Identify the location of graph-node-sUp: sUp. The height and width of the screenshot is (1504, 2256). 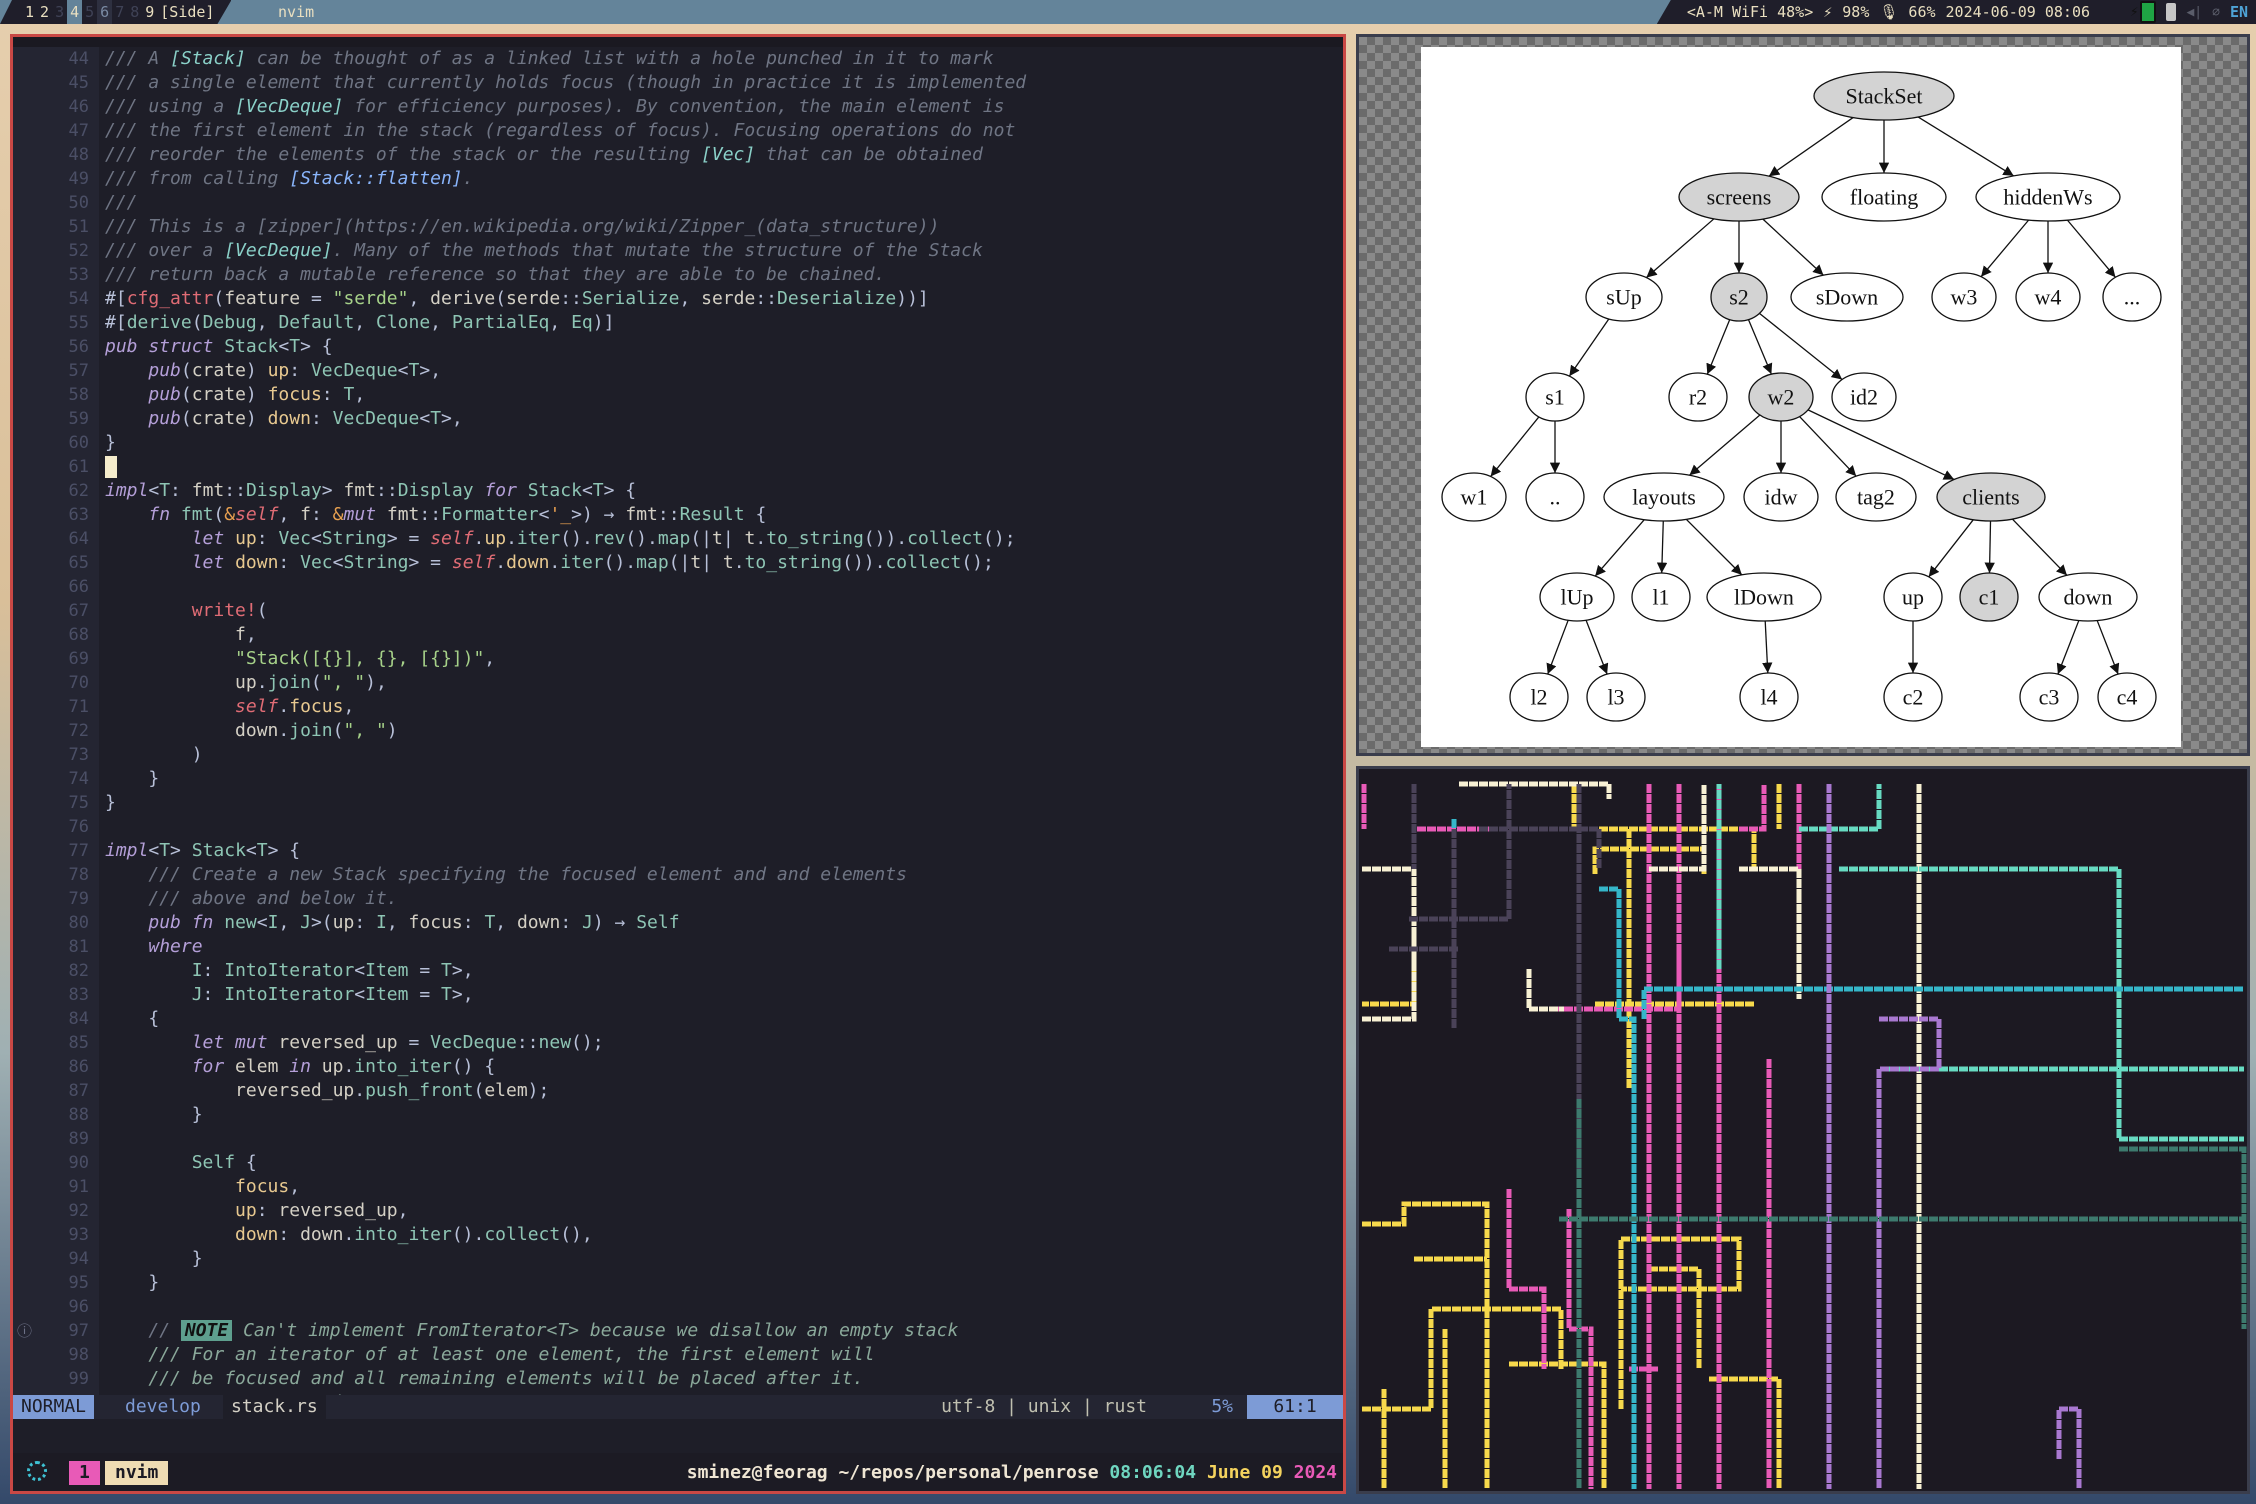
(1624, 297).